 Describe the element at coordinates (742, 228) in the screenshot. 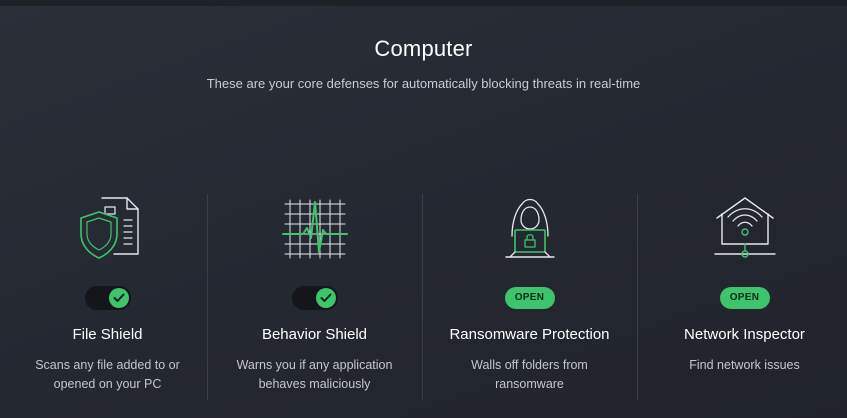

I see `wifi-house-icon` at that location.